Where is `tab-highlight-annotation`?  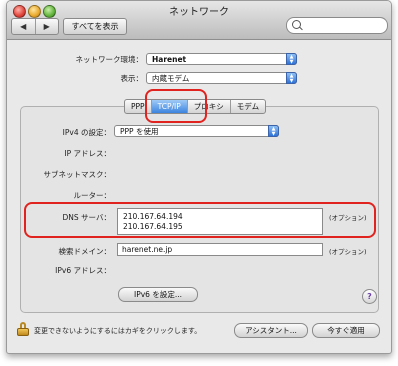
tab-highlight-annotation is located at coordinates (176, 106).